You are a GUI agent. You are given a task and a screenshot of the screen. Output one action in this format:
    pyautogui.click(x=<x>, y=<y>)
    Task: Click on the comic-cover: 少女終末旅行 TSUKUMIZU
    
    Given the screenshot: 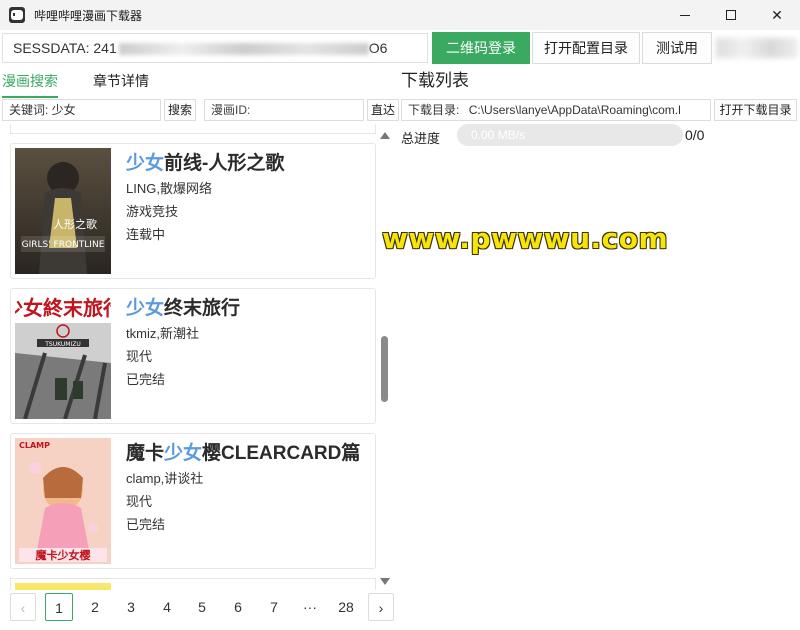 What is the action you would take?
    pyautogui.click(x=63, y=356)
    